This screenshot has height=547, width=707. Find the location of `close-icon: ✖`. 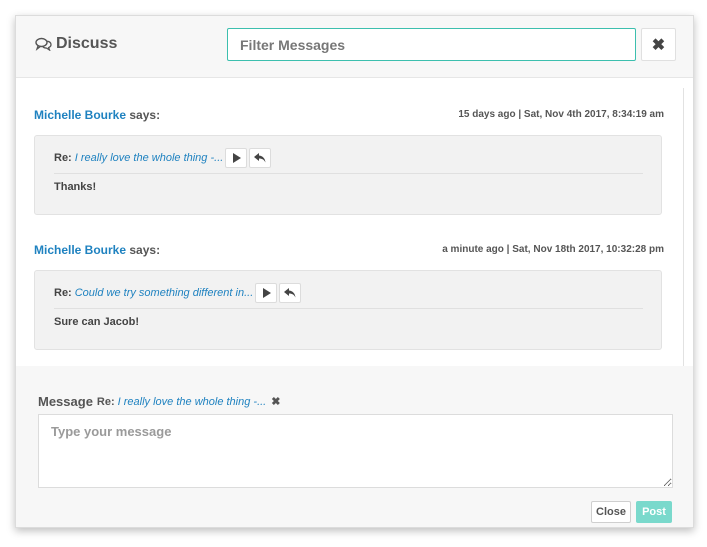

close-icon: ✖ is located at coordinates (658, 45).